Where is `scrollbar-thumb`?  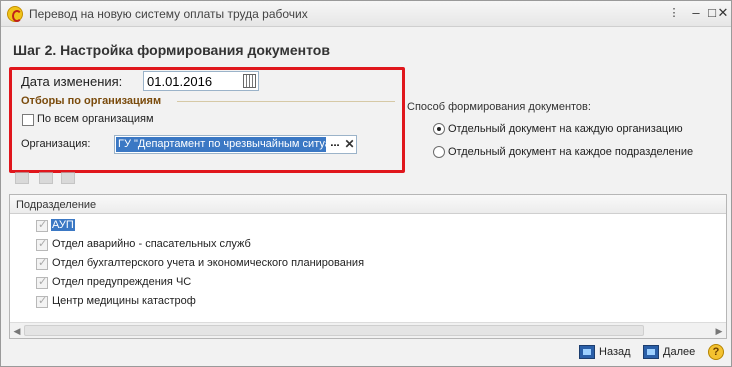 scrollbar-thumb is located at coordinates (334, 330).